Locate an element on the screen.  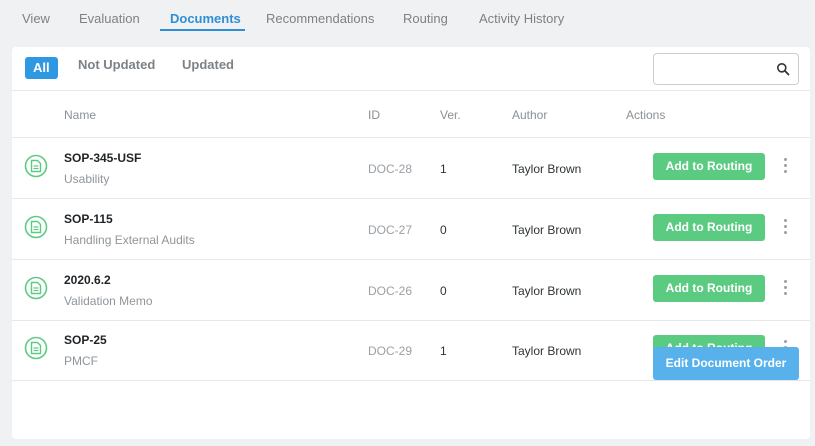
tab-evaluation: Evaluation is located at coordinates (109, 18).